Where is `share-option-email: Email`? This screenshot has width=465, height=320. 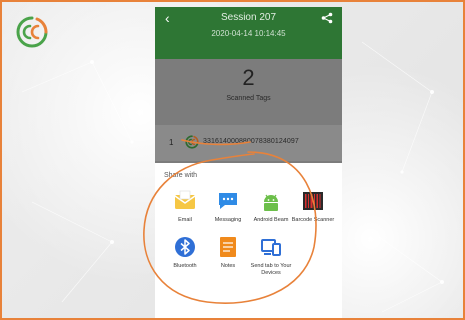
share-option-email: Email is located at coordinates (185, 207).